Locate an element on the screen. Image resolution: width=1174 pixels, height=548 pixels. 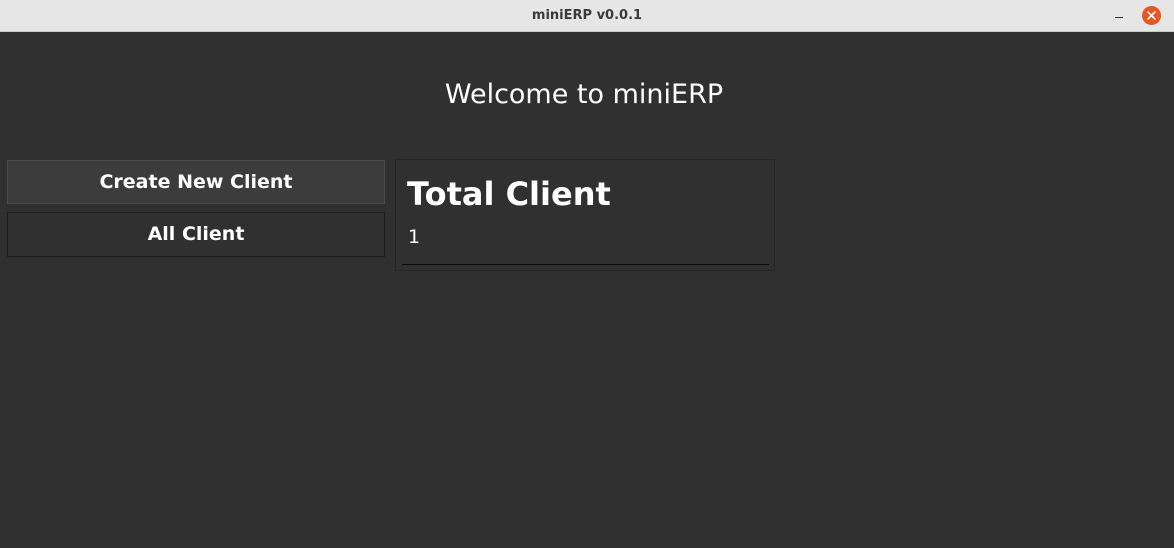
window-title: miniERP v0.0.1 is located at coordinates (587, 15).